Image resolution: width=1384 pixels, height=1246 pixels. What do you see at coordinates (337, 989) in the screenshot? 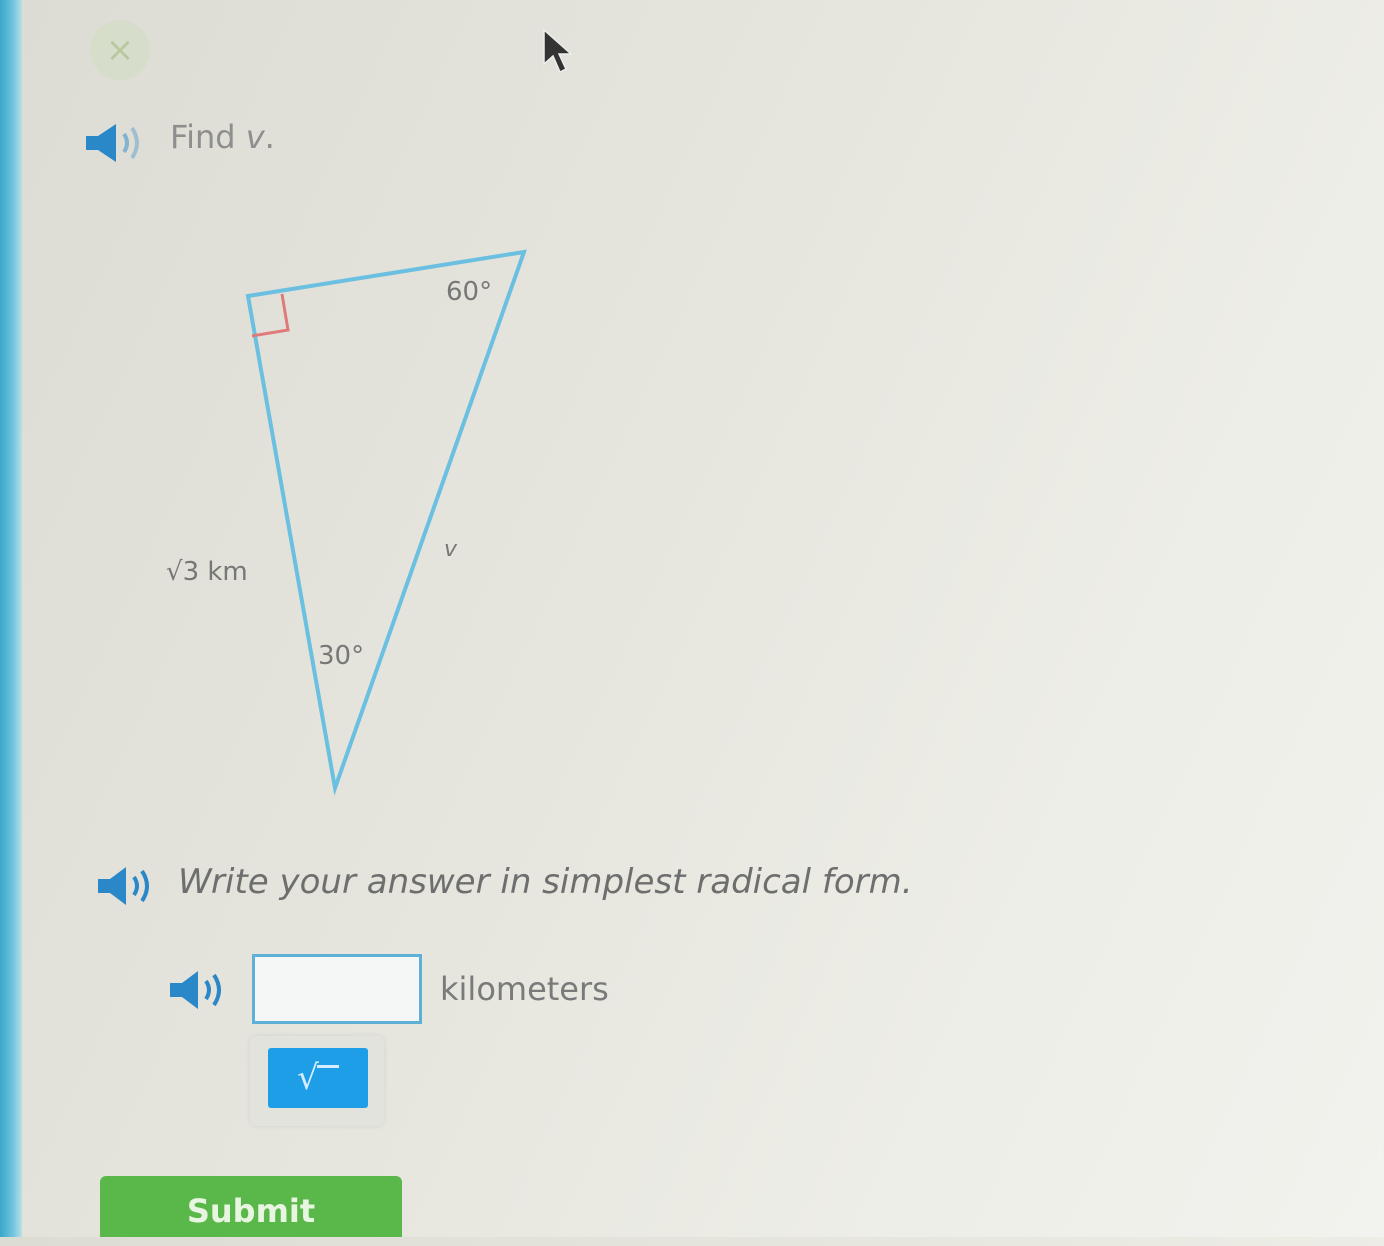
I see `answer-input` at bounding box center [337, 989].